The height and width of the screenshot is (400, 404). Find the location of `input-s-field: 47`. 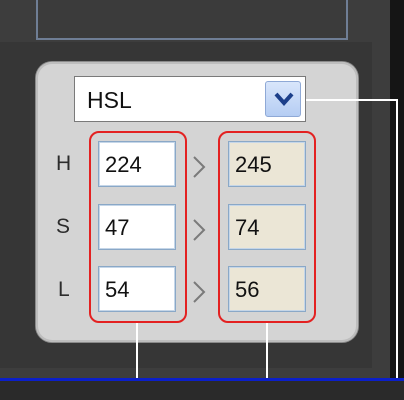

input-s-field: 47 is located at coordinates (137, 227).